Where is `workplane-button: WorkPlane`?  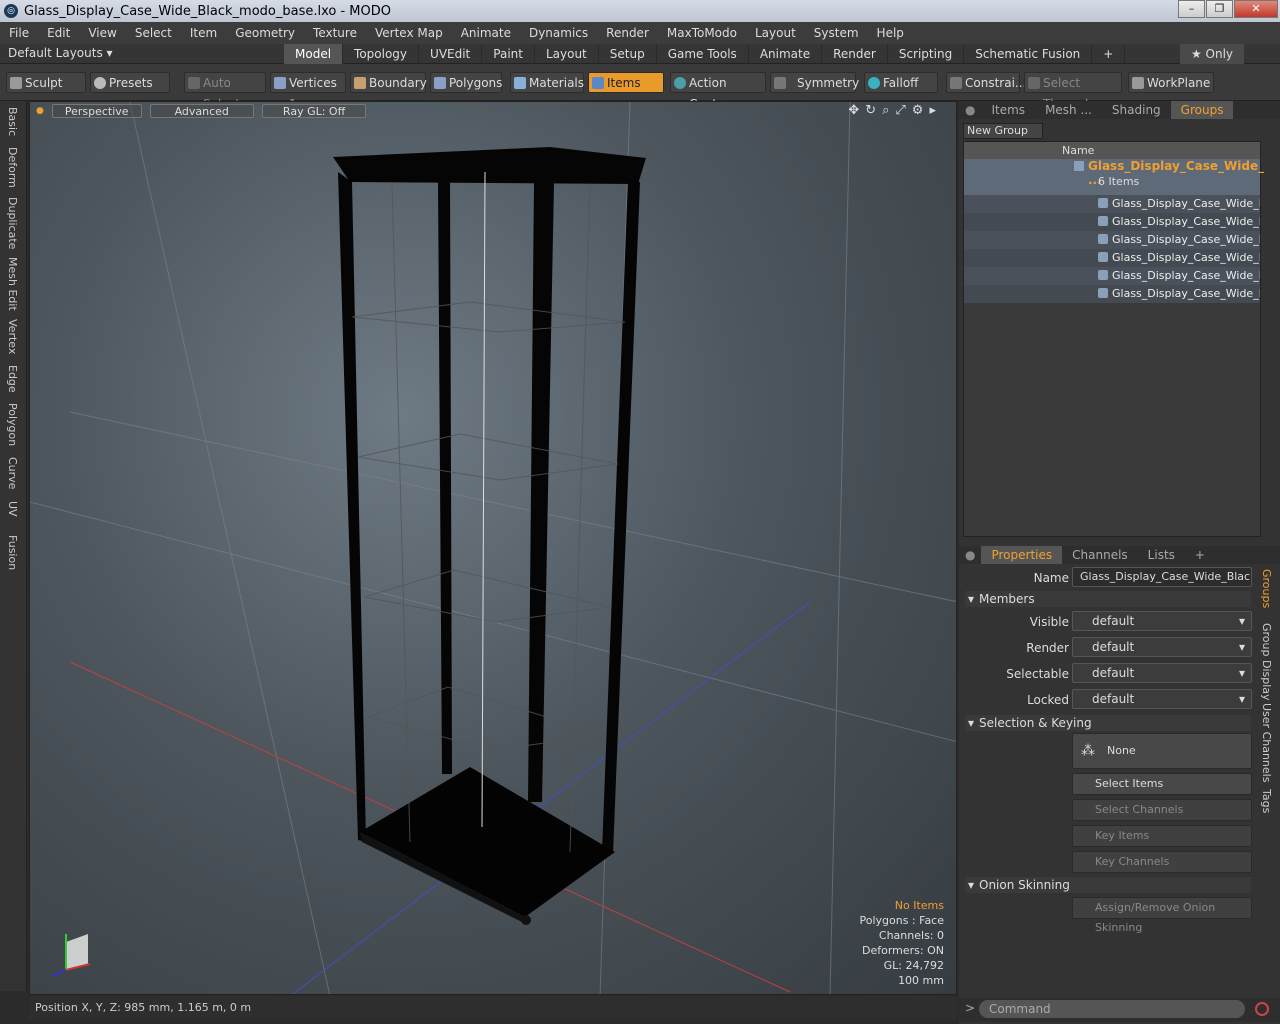
workplane-button: WorkPlane is located at coordinates (1171, 82).